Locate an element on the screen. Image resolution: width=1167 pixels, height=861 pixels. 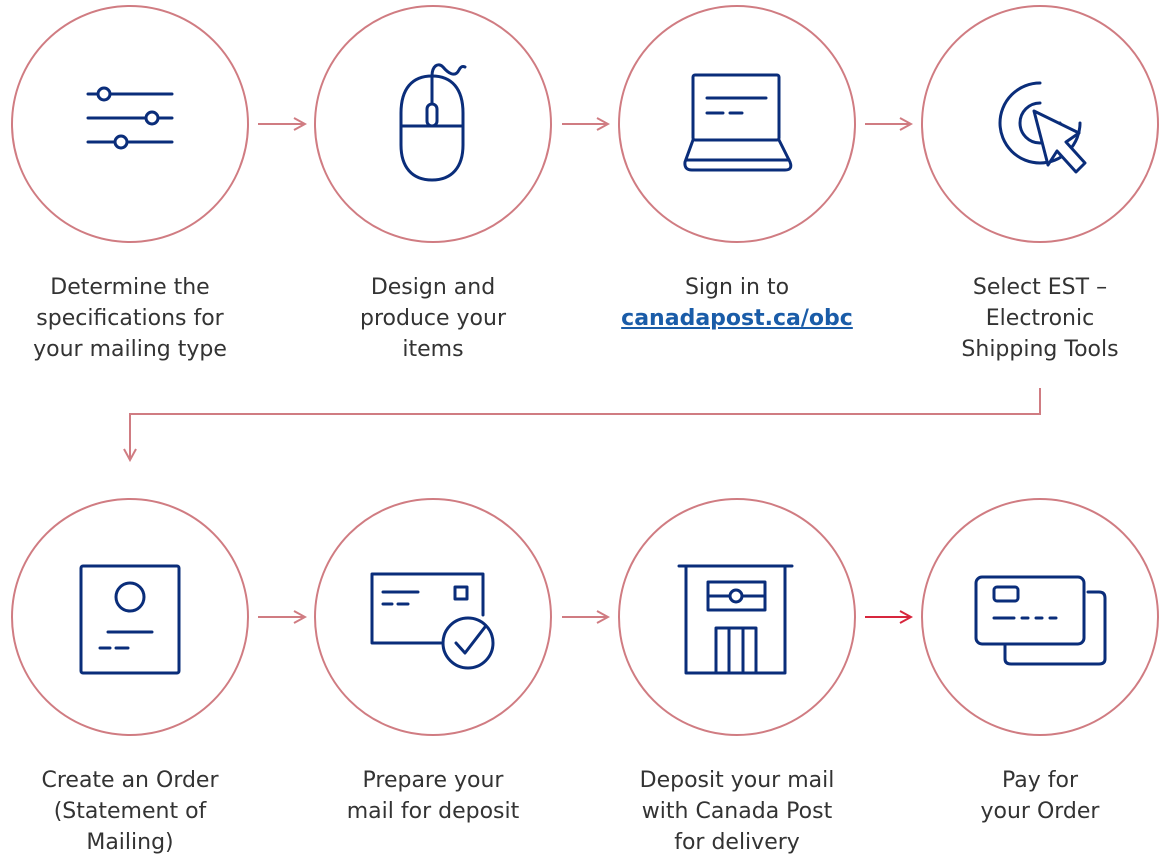
step-6-label: Prepare your mail for deposit is located at coordinates (433, 796).